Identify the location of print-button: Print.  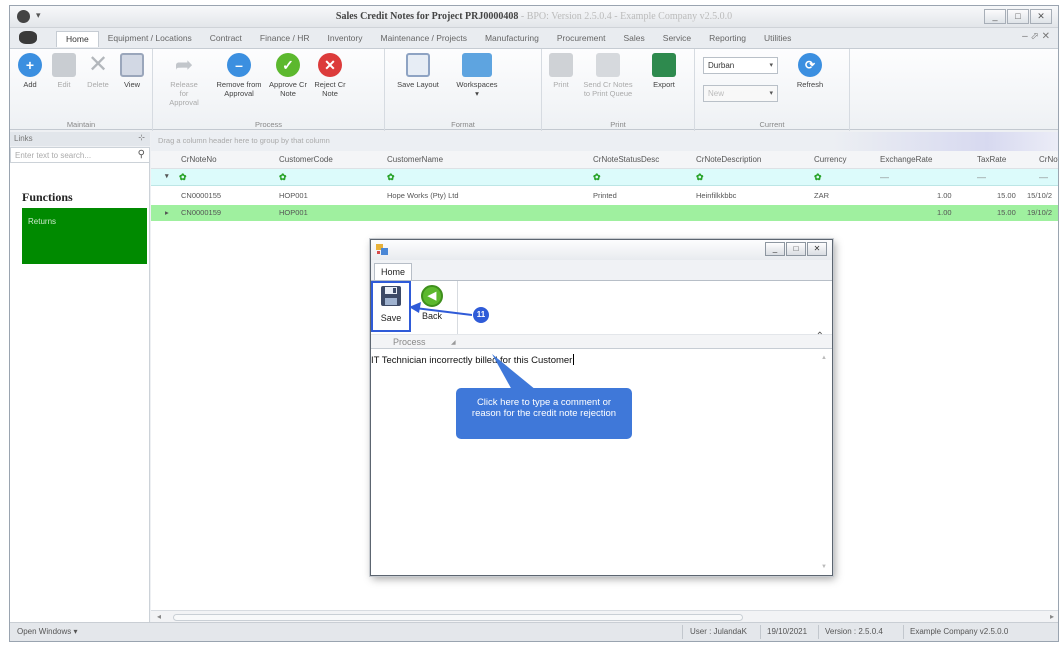
(561, 71).